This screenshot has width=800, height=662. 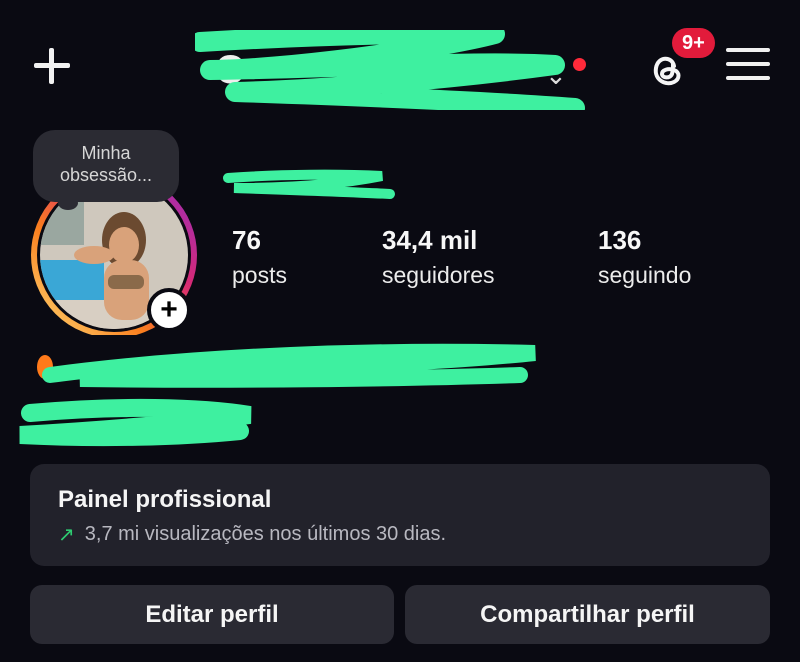 What do you see at coordinates (212, 614) in the screenshot?
I see `edit-profile-button: Editar perfil` at bounding box center [212, 614].